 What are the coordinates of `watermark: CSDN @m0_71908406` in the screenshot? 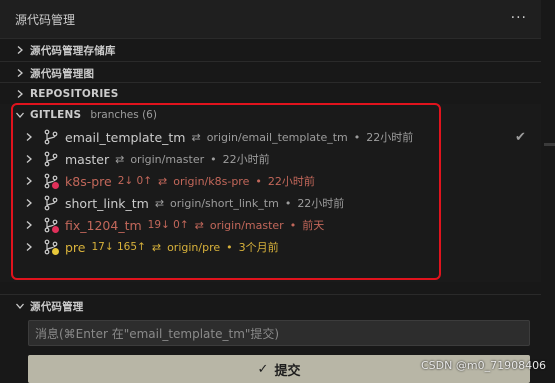 It's located at (484, 365).